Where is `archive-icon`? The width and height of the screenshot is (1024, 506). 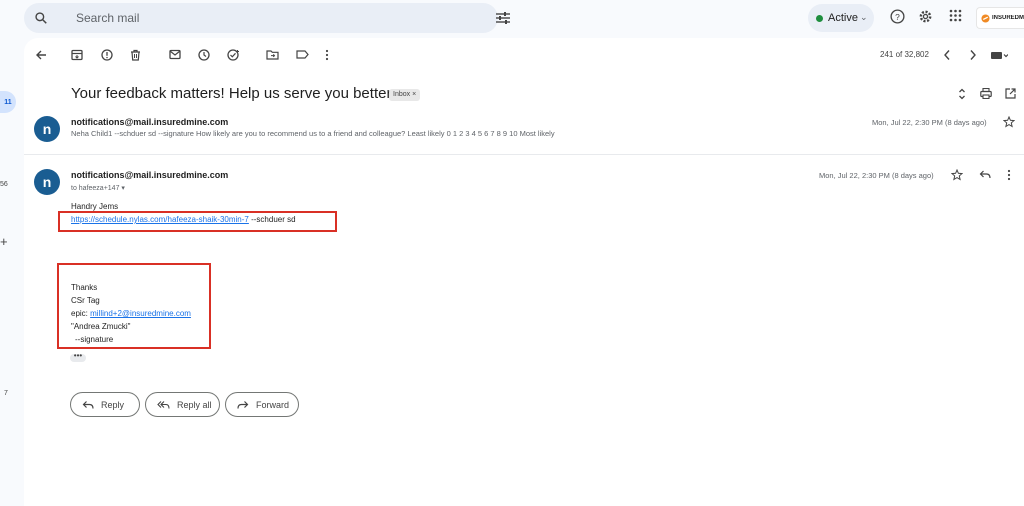 archive-icon is located at coordinates (77, 55).